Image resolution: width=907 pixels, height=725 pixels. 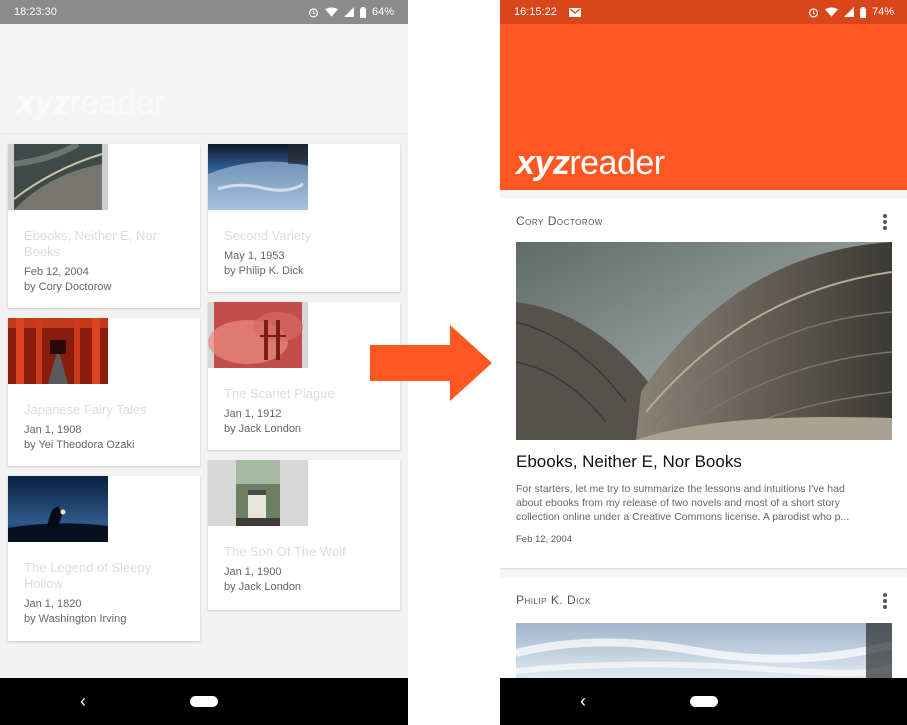 What do you see at coordinates (79, 445) in the screenshot?
I see `article-author: by Yei Theodora Ozaki` at bounding box center [79, 445].